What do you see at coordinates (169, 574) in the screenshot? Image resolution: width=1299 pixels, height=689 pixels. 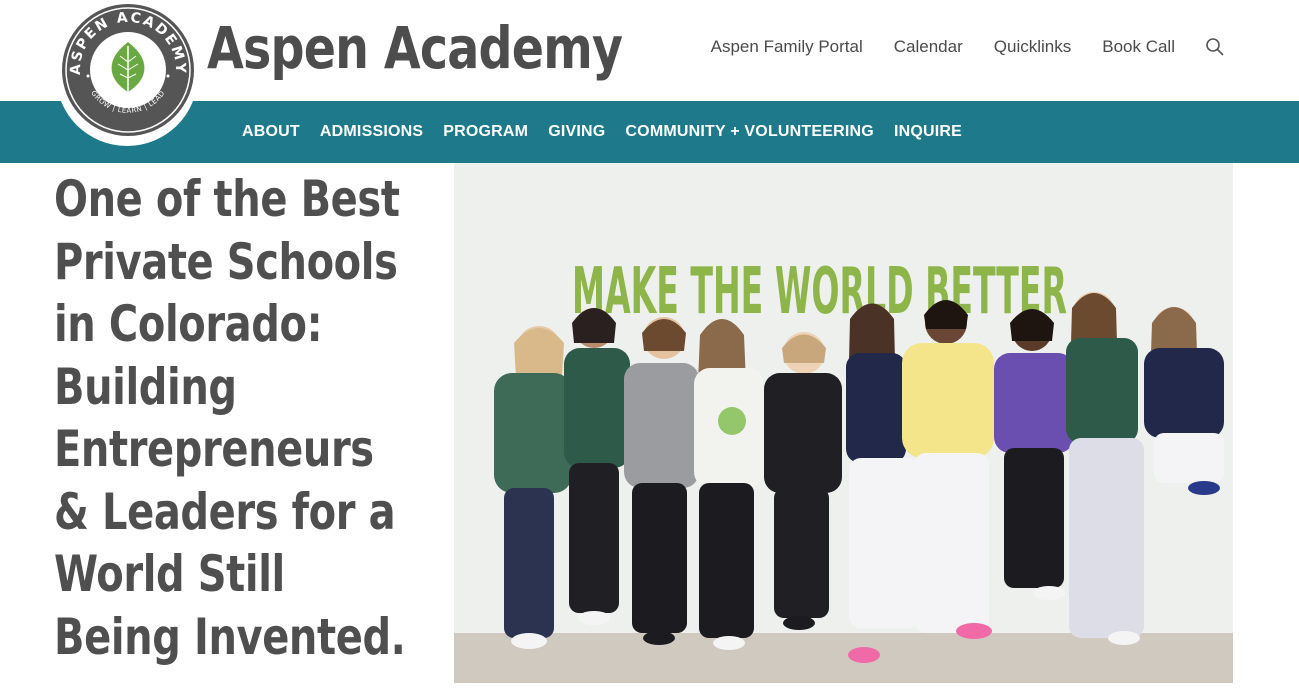 I see `headline-line: World Still` at bounding box center [169, 574].